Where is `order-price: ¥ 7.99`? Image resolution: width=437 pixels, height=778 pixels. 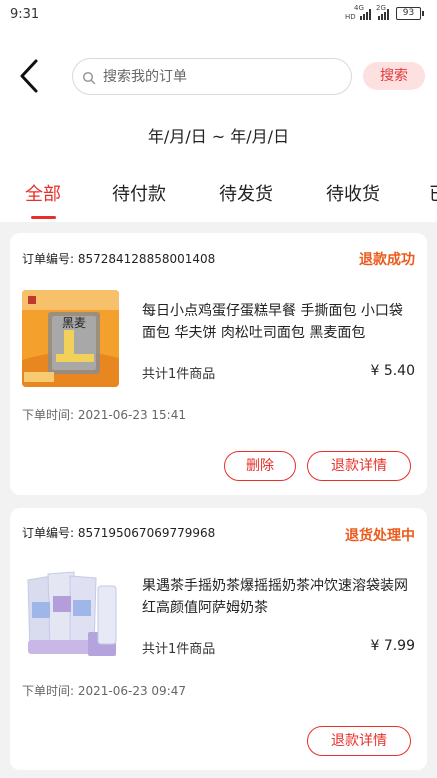 order-price: ¥ 7.99 is located at coordinates (392, 646).